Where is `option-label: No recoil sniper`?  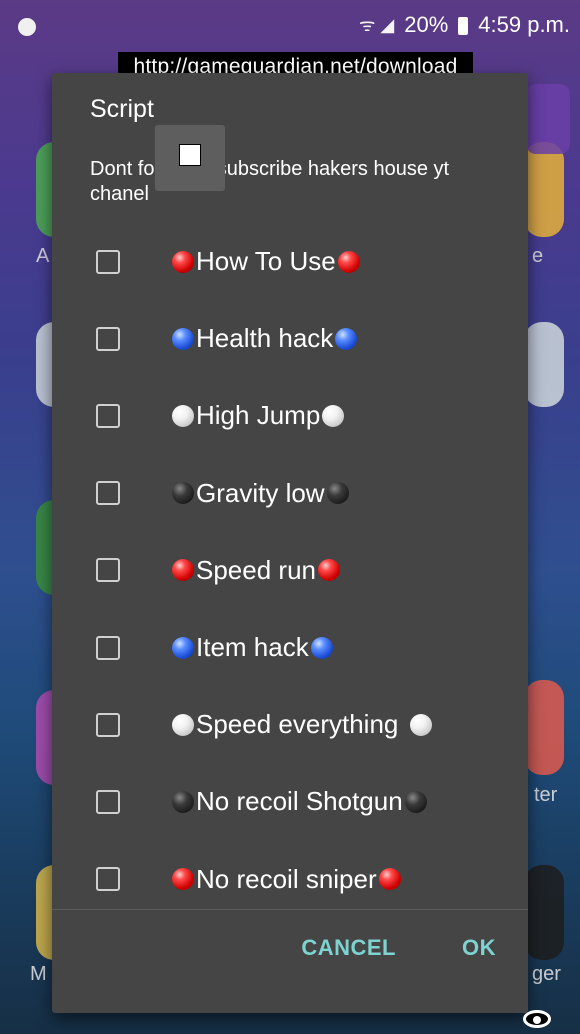
option-label: No recoil sniper is located at coordinates (286, 878).